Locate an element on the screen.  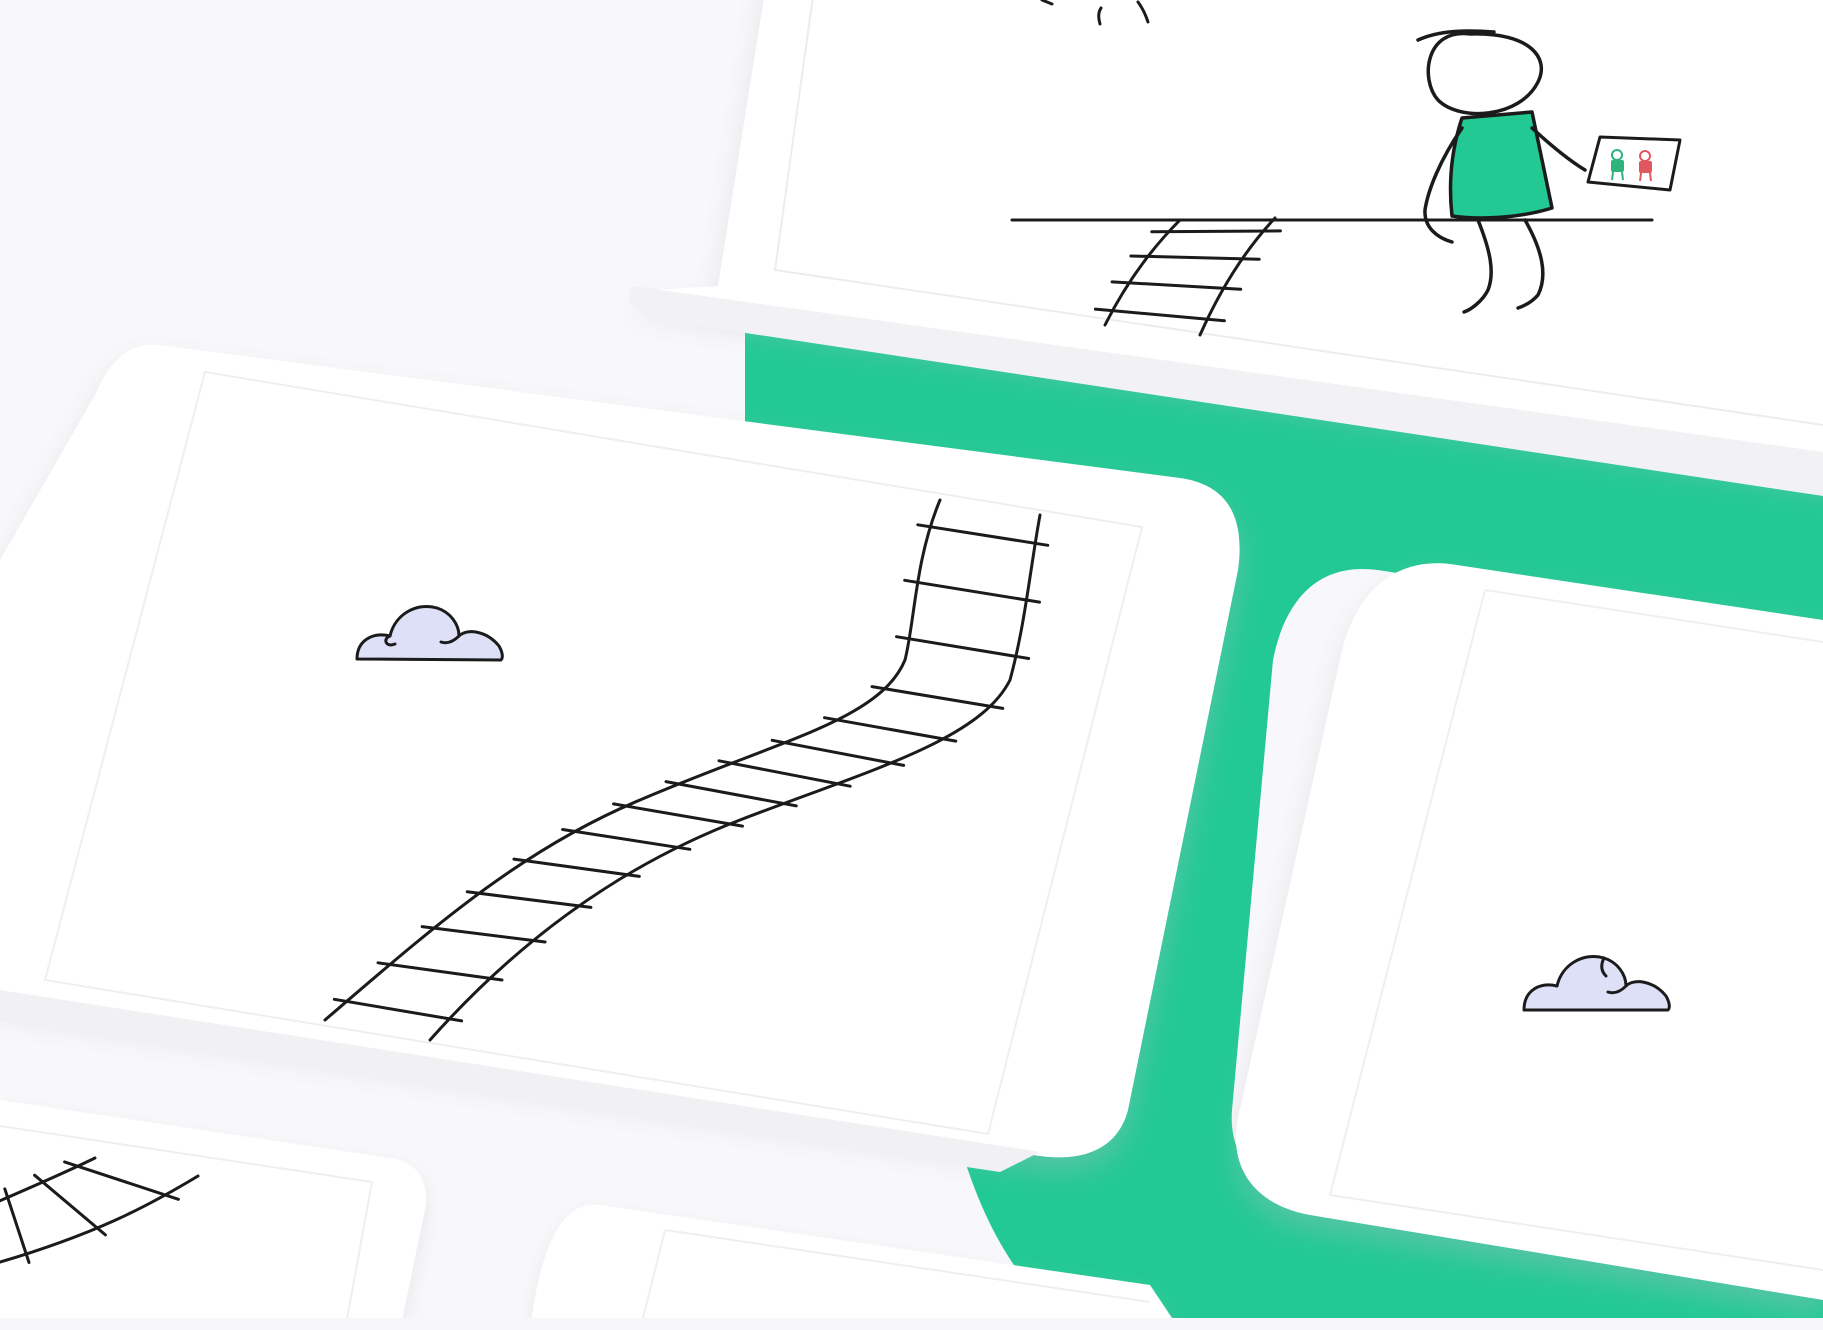
drawing-frame-icon is located at coordinates (1634, 163).